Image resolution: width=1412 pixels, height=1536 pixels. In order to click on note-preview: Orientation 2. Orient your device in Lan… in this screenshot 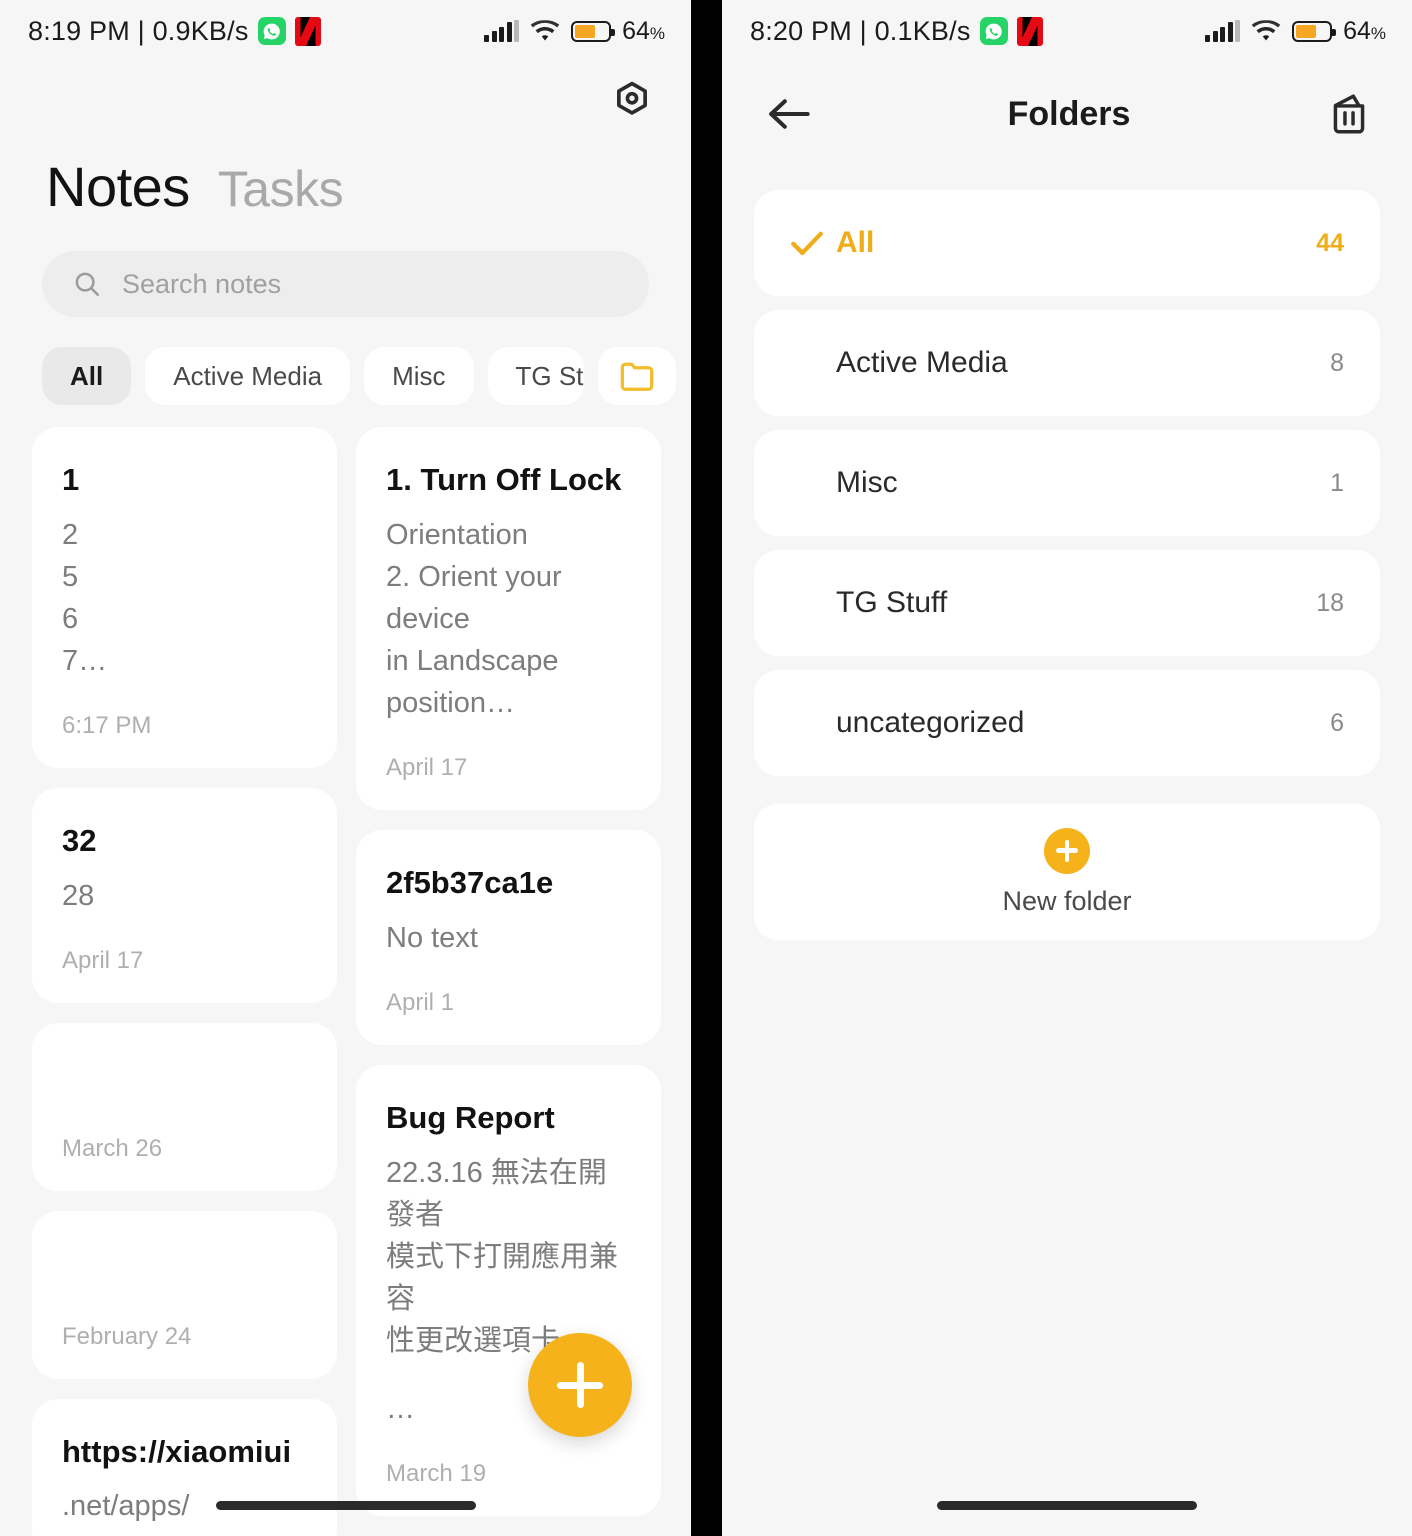, I will do `click(508, 619)`.